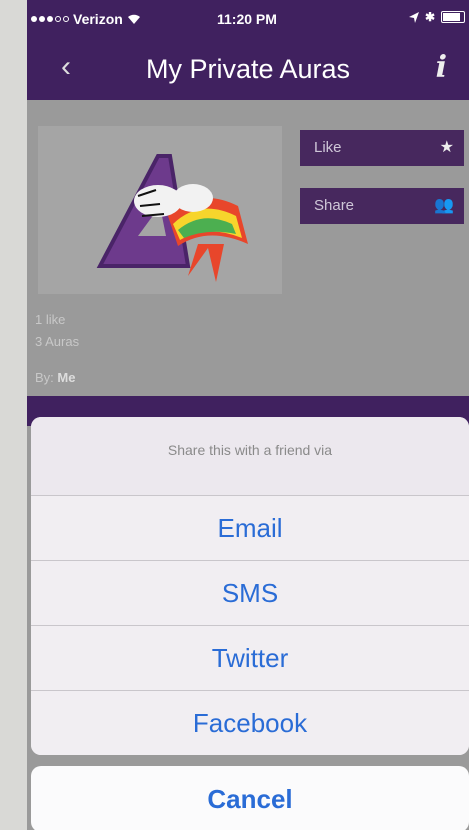 Image resolution: width=469 pixels, height=830 pixels. Describe the element at coordinates (250, 723) in the screenshot. I see `share-option-facebook: Facebook` at that location.